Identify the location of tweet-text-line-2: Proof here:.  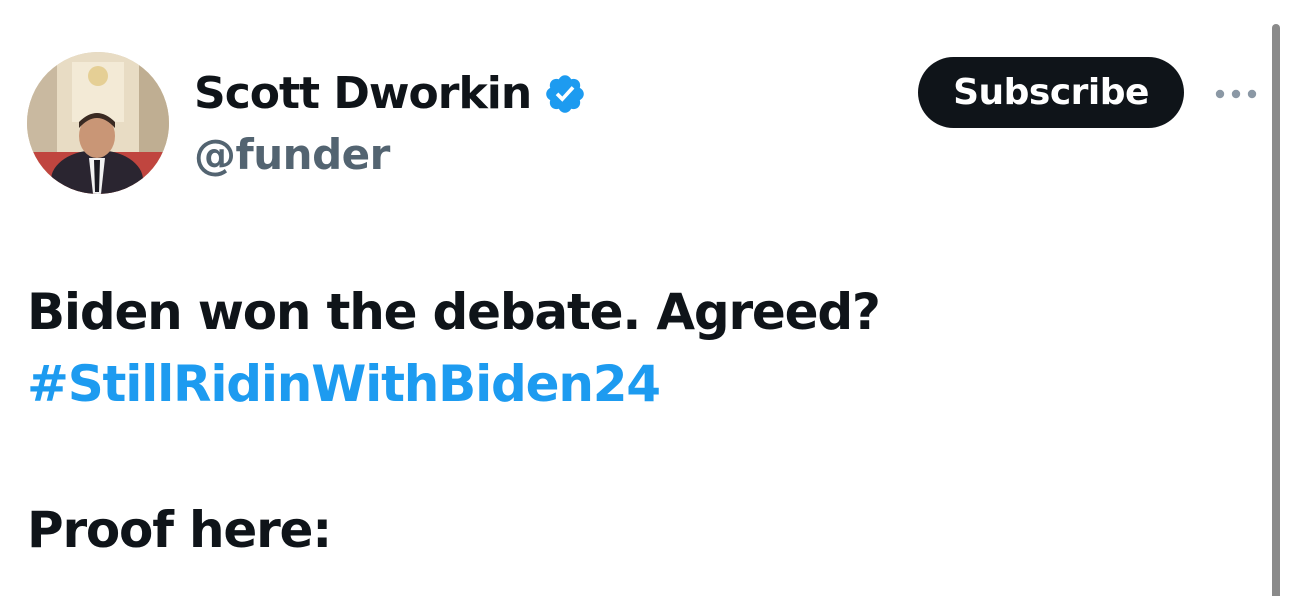
(179, 530).